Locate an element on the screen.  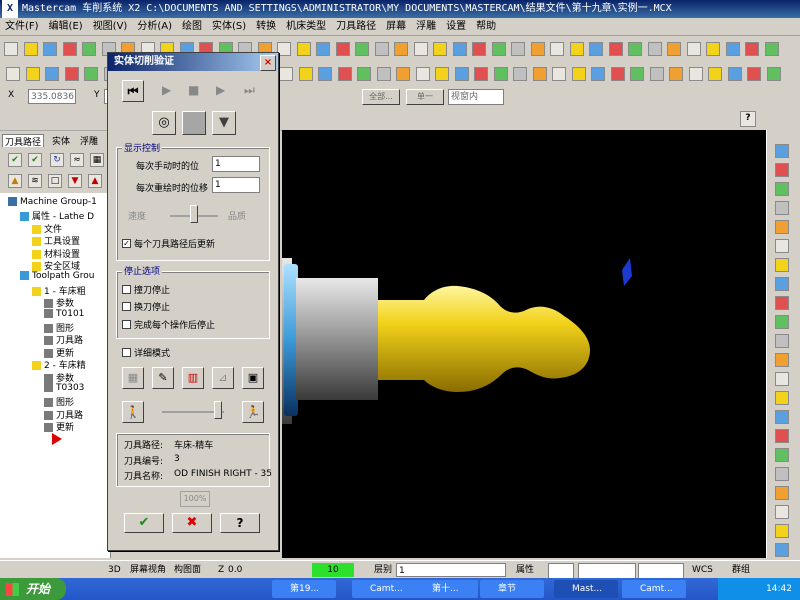
menu-item-8: 刀具路径 is located at coordinates (356, 26).